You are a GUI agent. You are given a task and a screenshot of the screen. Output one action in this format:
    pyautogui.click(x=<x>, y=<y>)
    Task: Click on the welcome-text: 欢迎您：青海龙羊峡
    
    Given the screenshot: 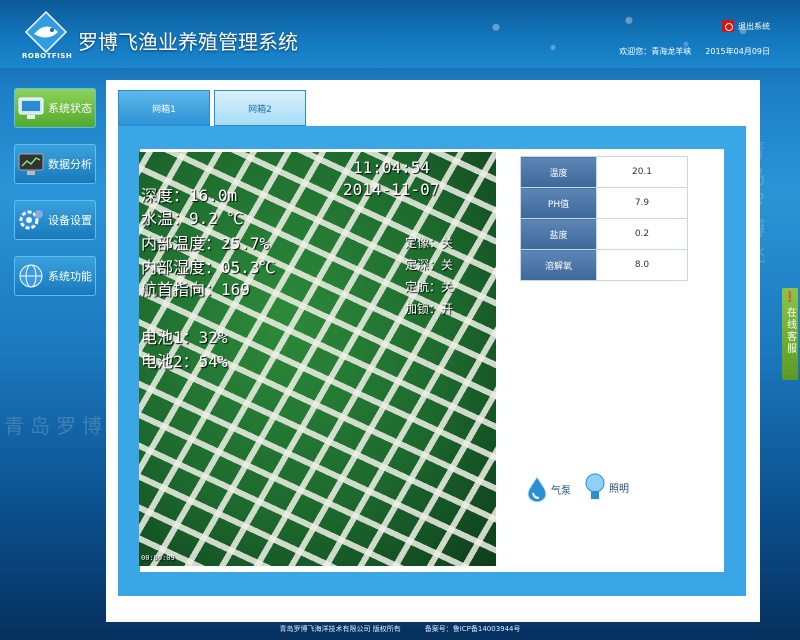 What is the action you would take?
    pyautogui.click(x=655, y=51)
    